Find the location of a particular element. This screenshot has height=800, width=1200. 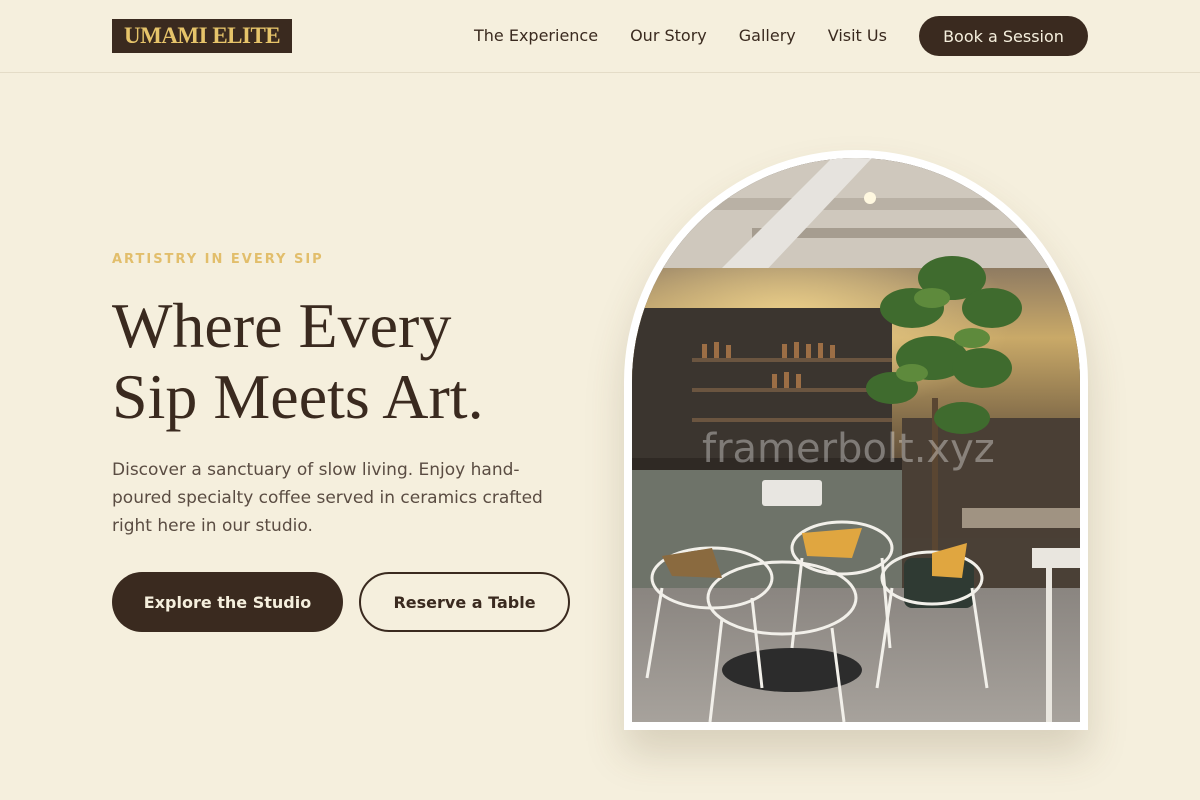

nav-link-gallery: Gallery is located at coordinates (767, 35).